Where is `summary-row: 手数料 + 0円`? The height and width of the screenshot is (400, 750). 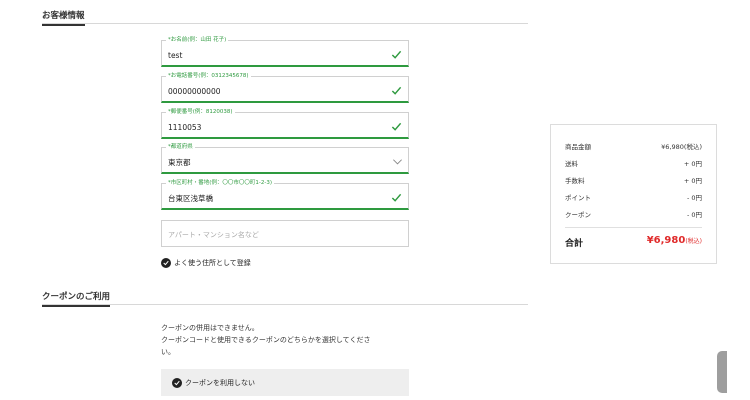
summary-row: 手数料 + 0円 is located at coordinates (633, 181).